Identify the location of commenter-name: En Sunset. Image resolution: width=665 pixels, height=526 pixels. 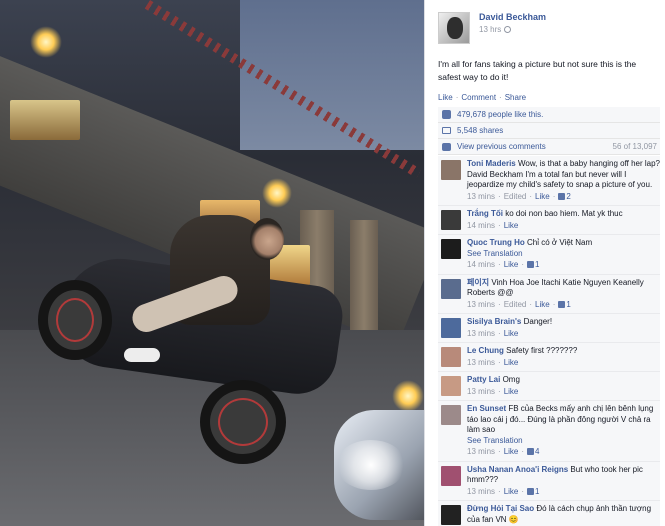
(486, 408).